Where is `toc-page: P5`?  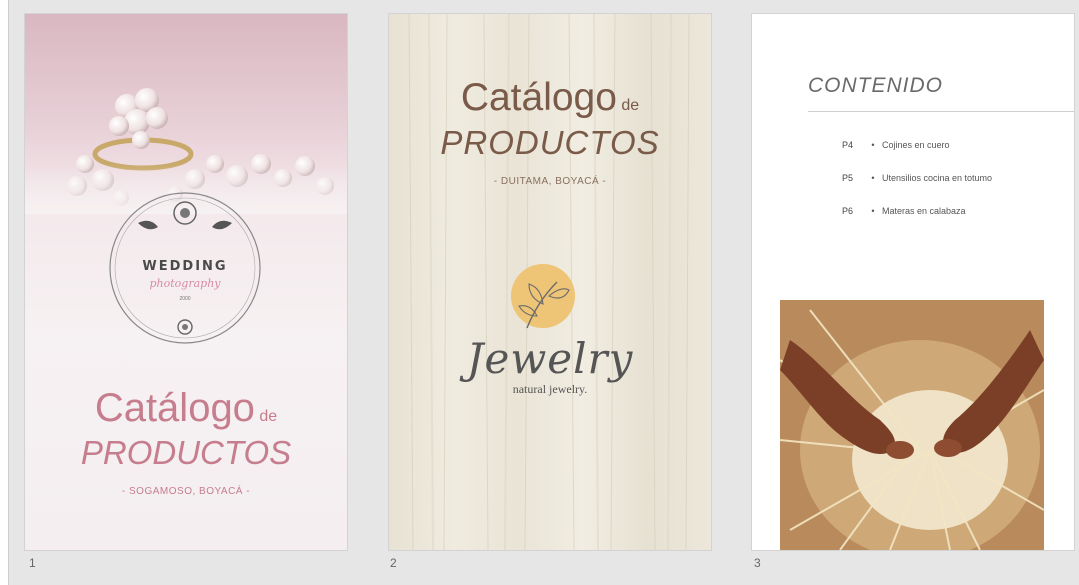 toc-page: P5 is located at coordinates (848, 178).